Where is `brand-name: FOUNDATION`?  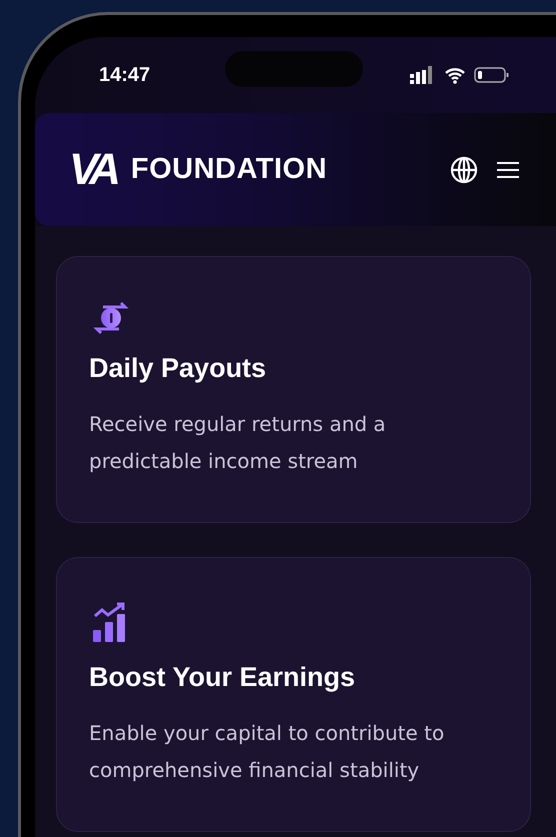
brand-name: FOUNDATION is located at coordinates (229, 169).